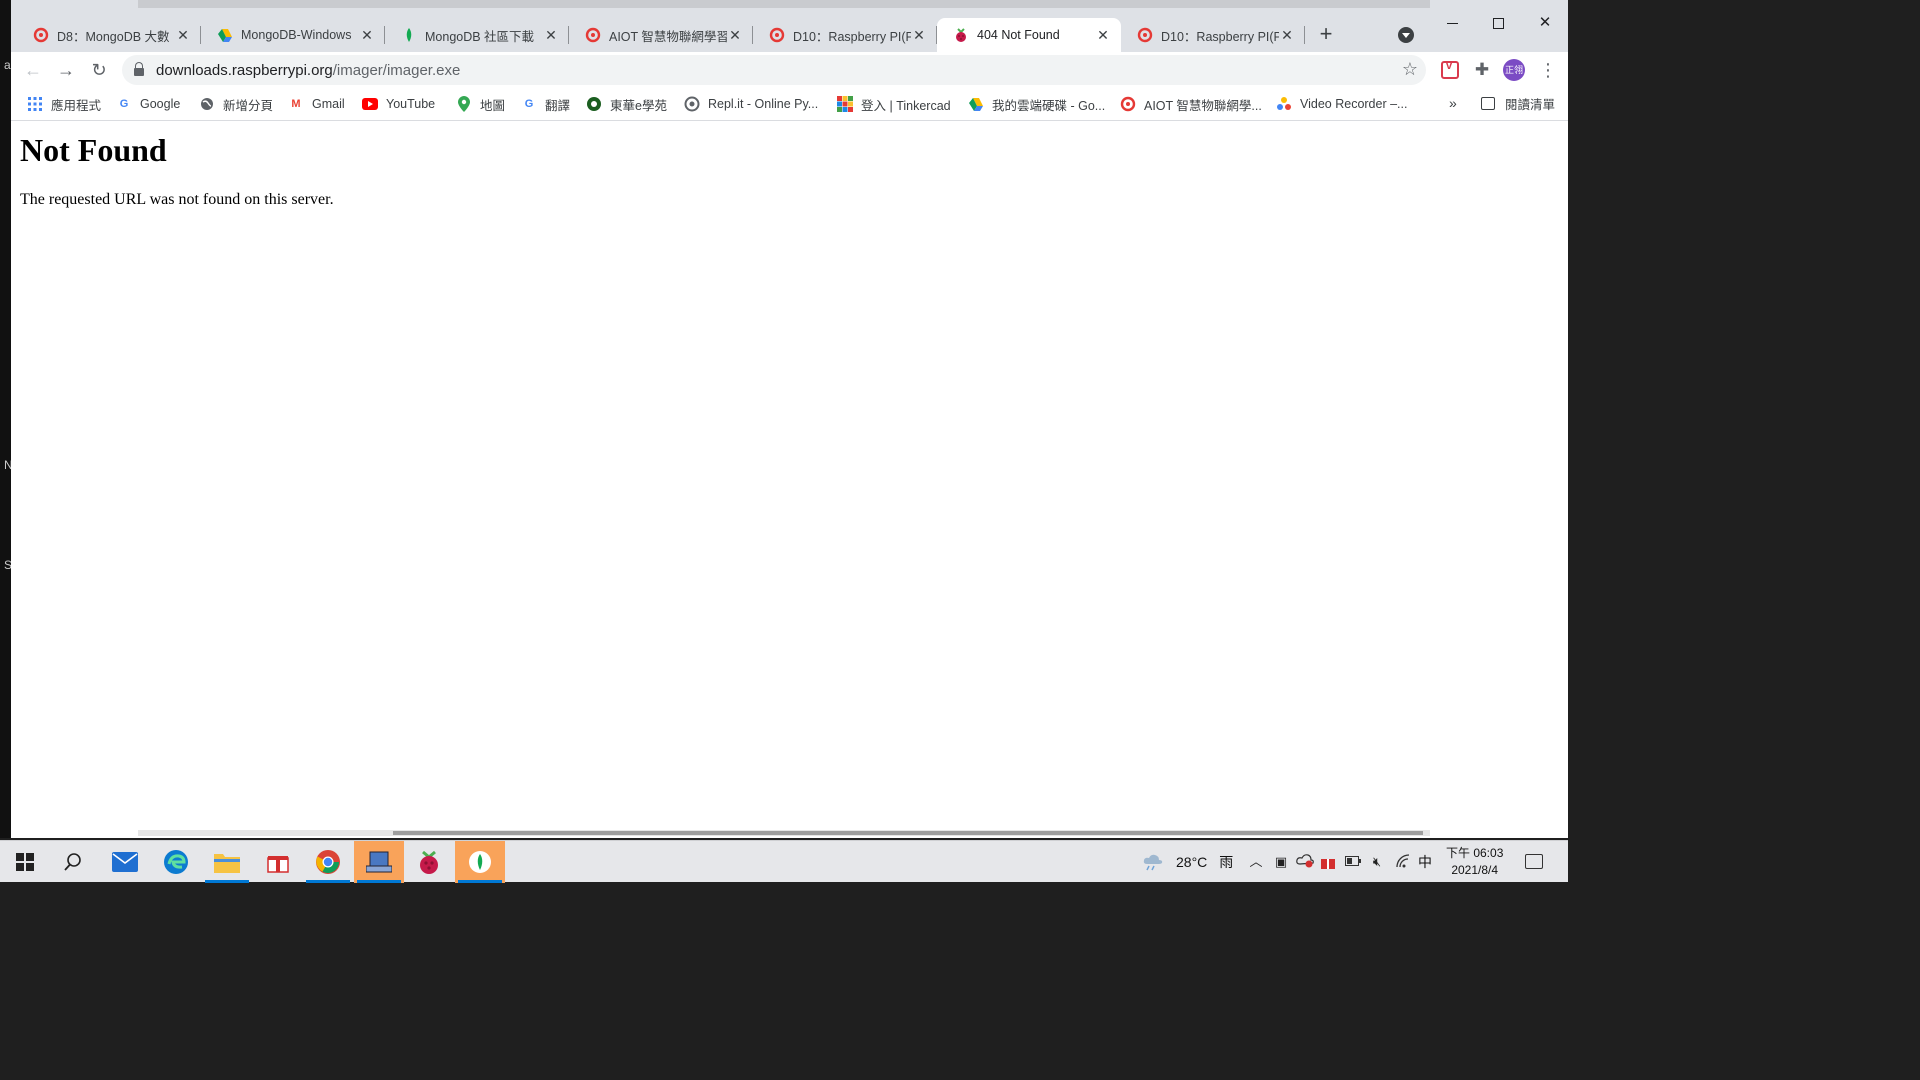 Image resolution: width=1920 pixels, height=1080 pixels. I want to click on reload-icon: ↻, so click(99, 70).